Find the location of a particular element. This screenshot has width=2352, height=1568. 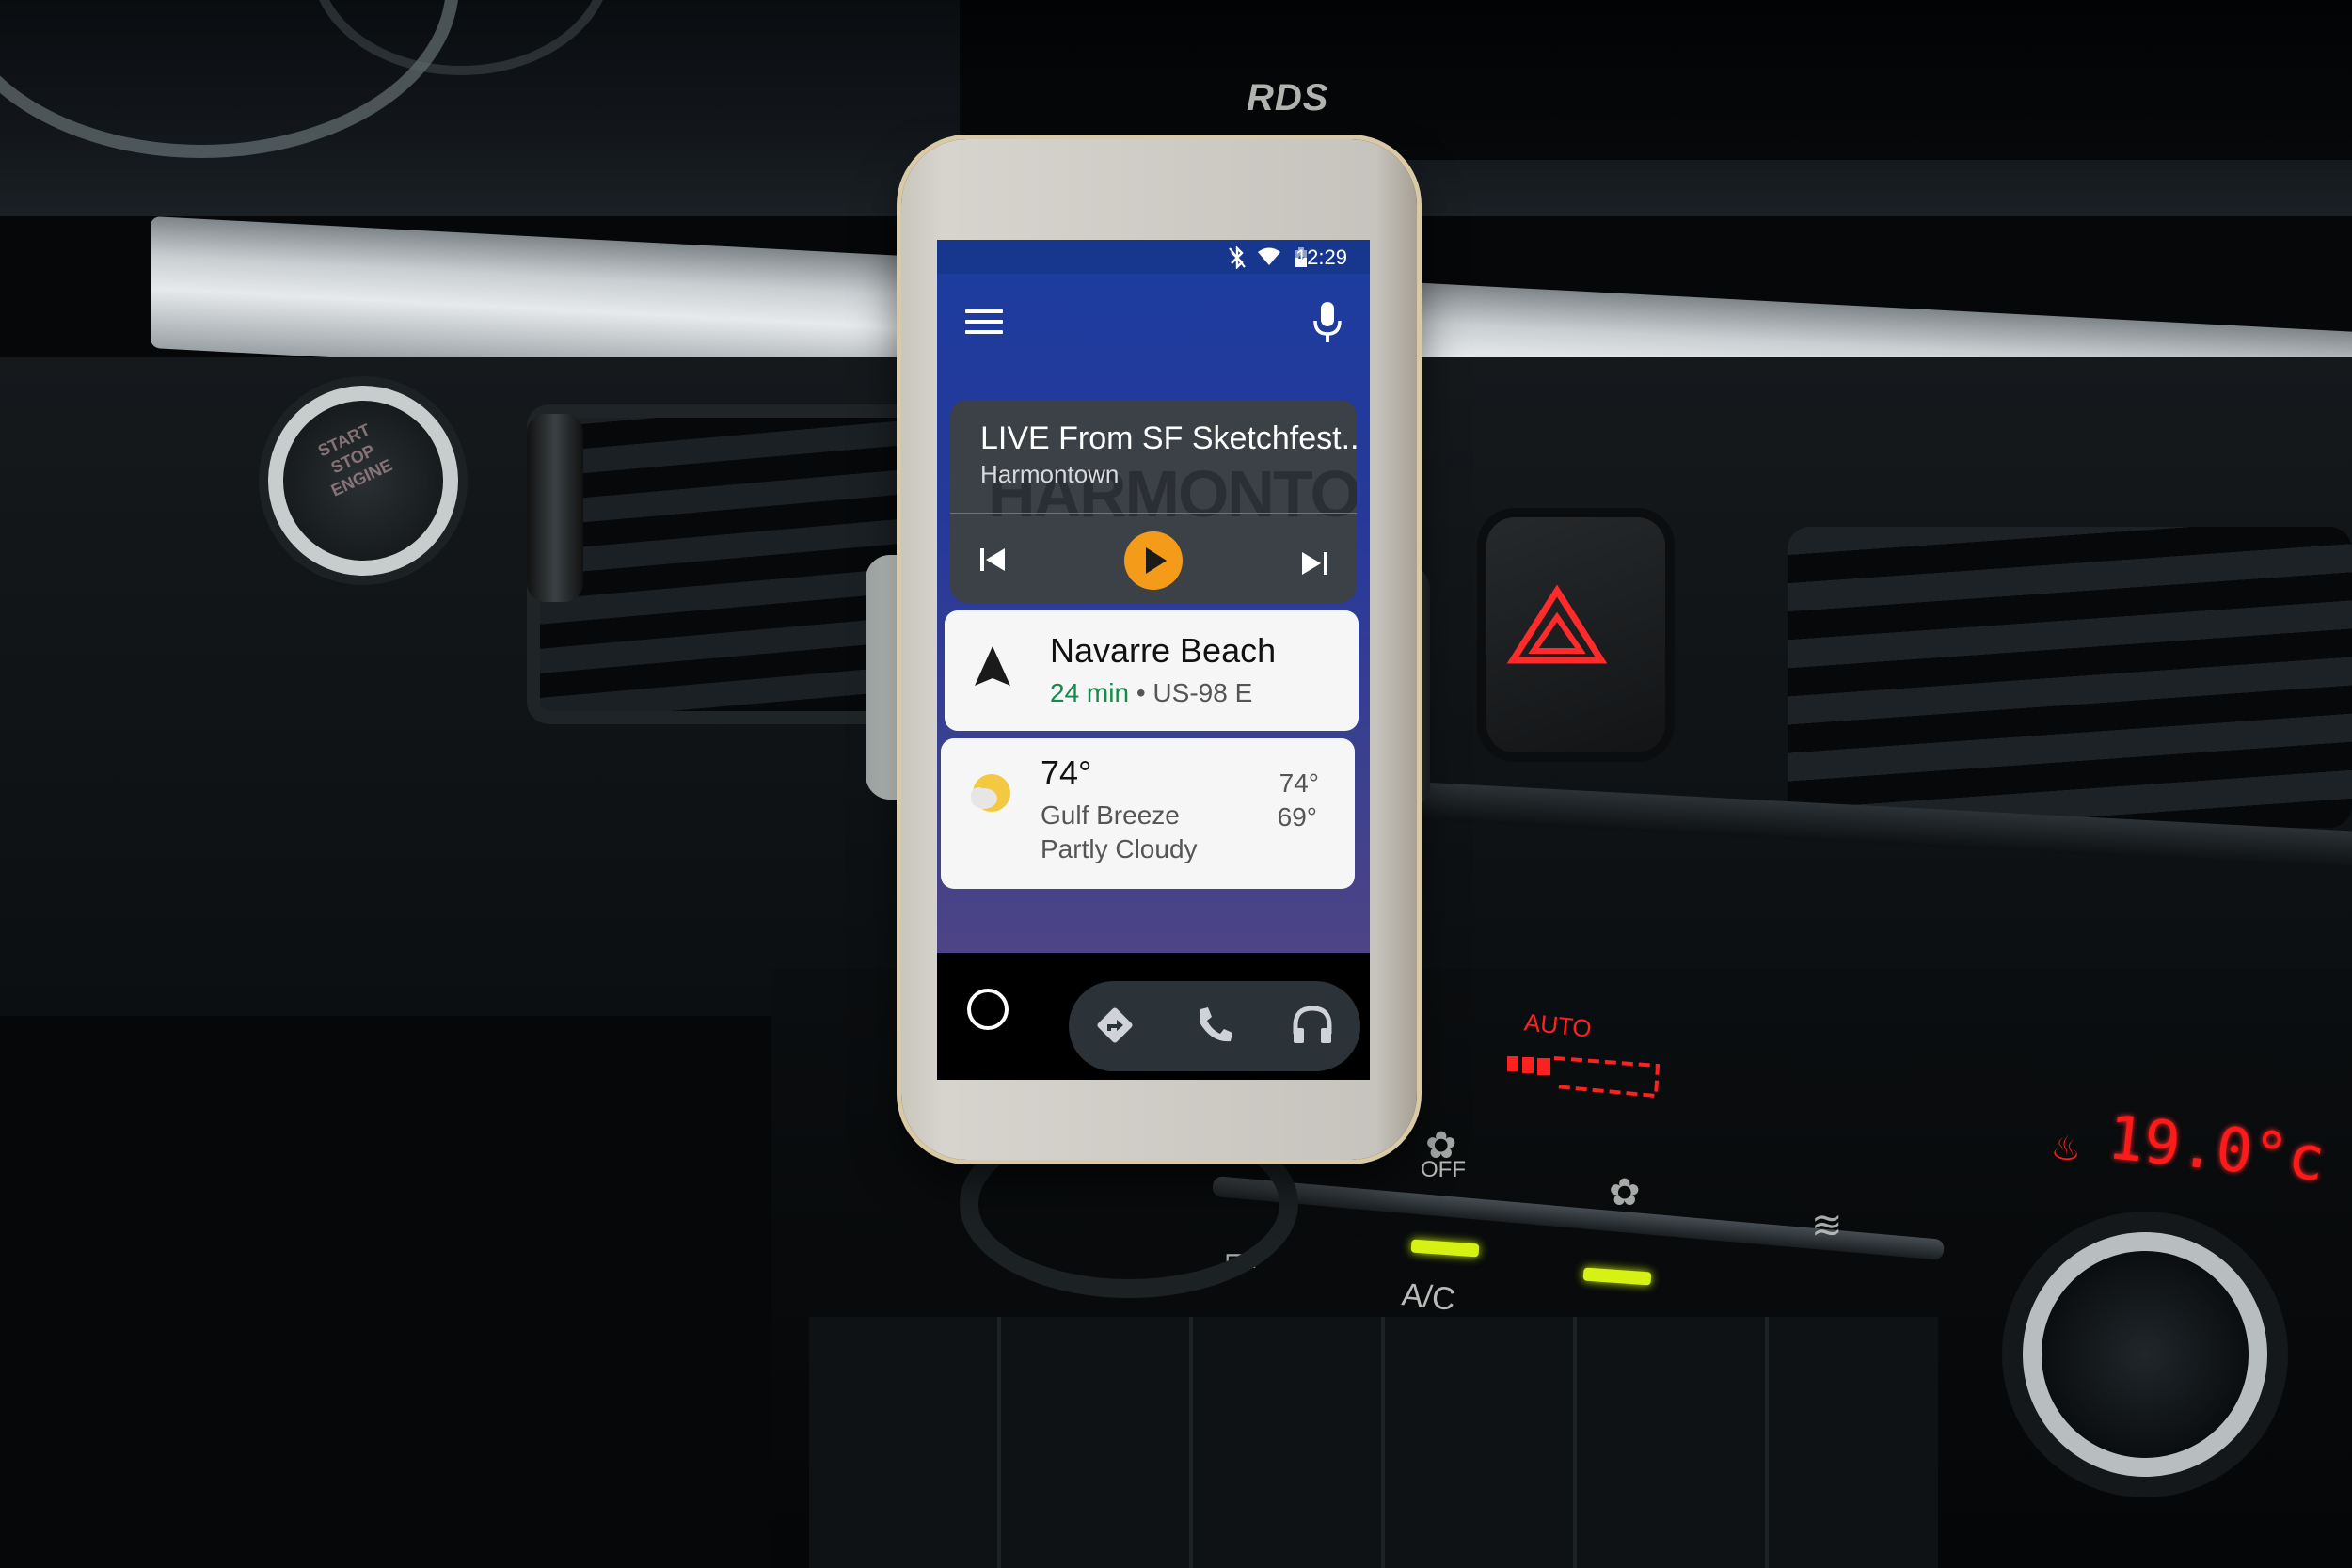

play-button is located at coordinates (1153, 561).